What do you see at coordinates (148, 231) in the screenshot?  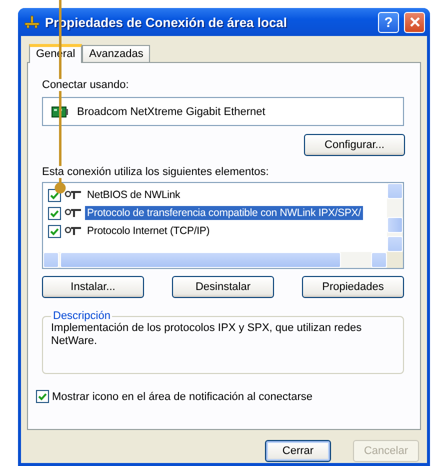 I see `list-item: Protocolo Internet (TCP/IP)` at bounding box center [148, 231].